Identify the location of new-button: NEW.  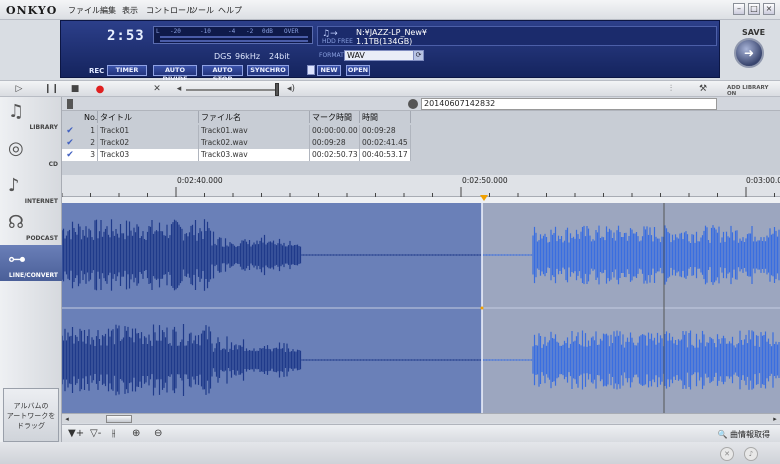
(329, 70).